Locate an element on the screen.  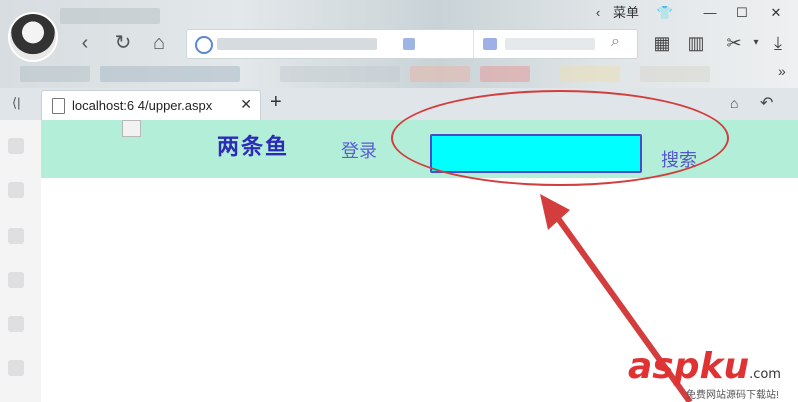
new-tab-button: + is located at coordinates (276, 102).